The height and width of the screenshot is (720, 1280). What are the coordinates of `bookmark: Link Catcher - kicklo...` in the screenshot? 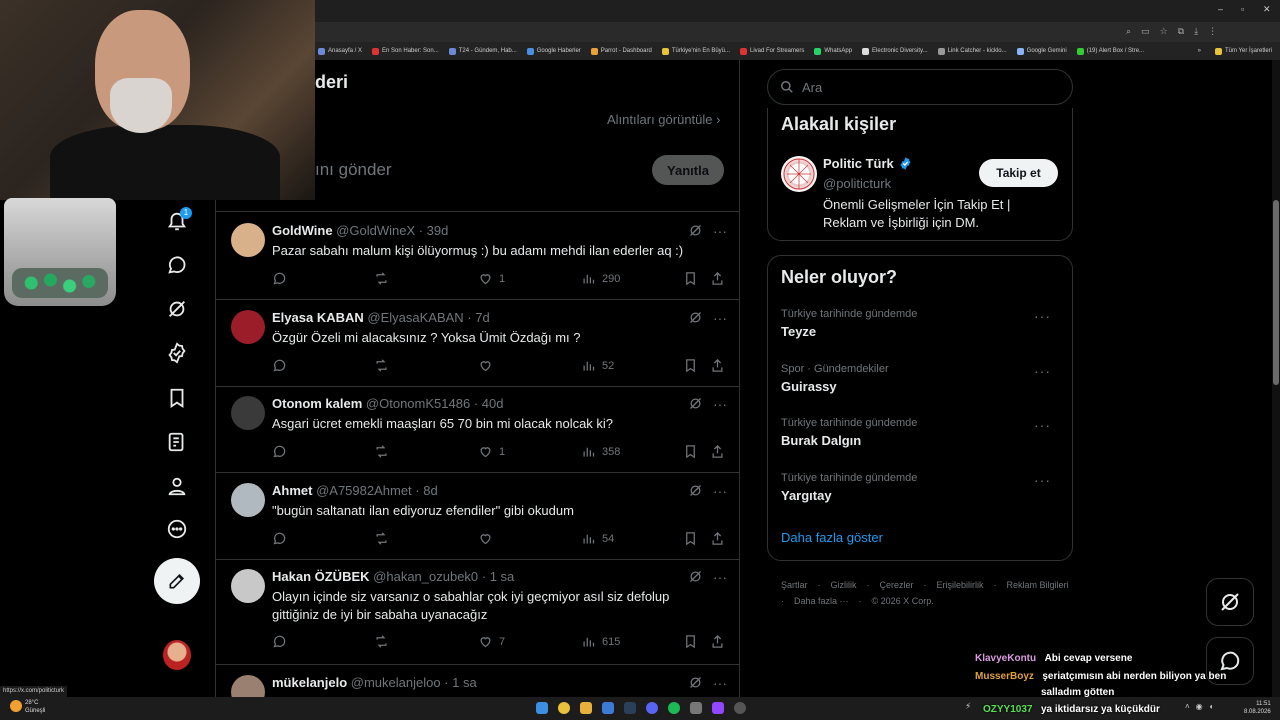 It's located at (972, 51).